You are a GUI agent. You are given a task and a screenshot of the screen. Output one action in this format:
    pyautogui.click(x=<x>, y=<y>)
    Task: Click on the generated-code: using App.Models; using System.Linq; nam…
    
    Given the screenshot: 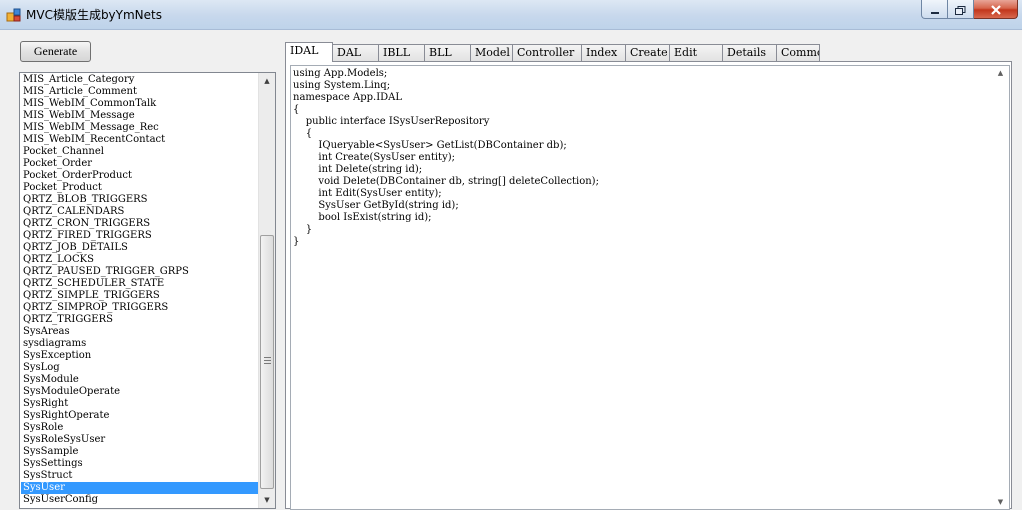 What is the action you would take?
    pyautogui.click(x=446, y=158)
    